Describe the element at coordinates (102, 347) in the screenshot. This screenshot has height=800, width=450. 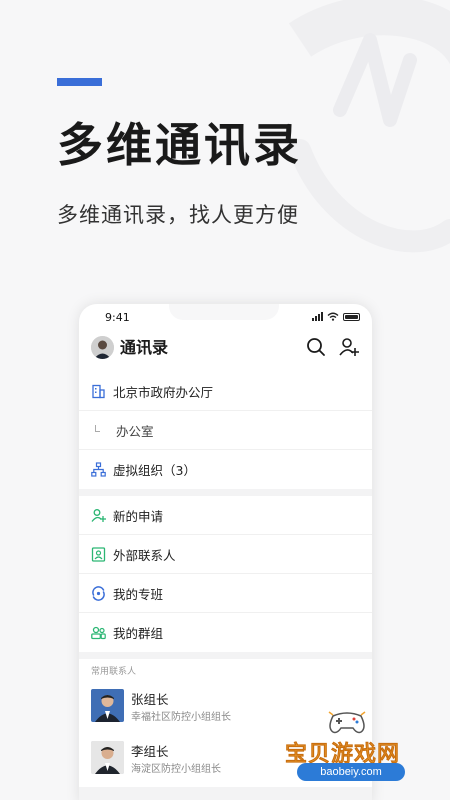
I see `avatar` at that location.